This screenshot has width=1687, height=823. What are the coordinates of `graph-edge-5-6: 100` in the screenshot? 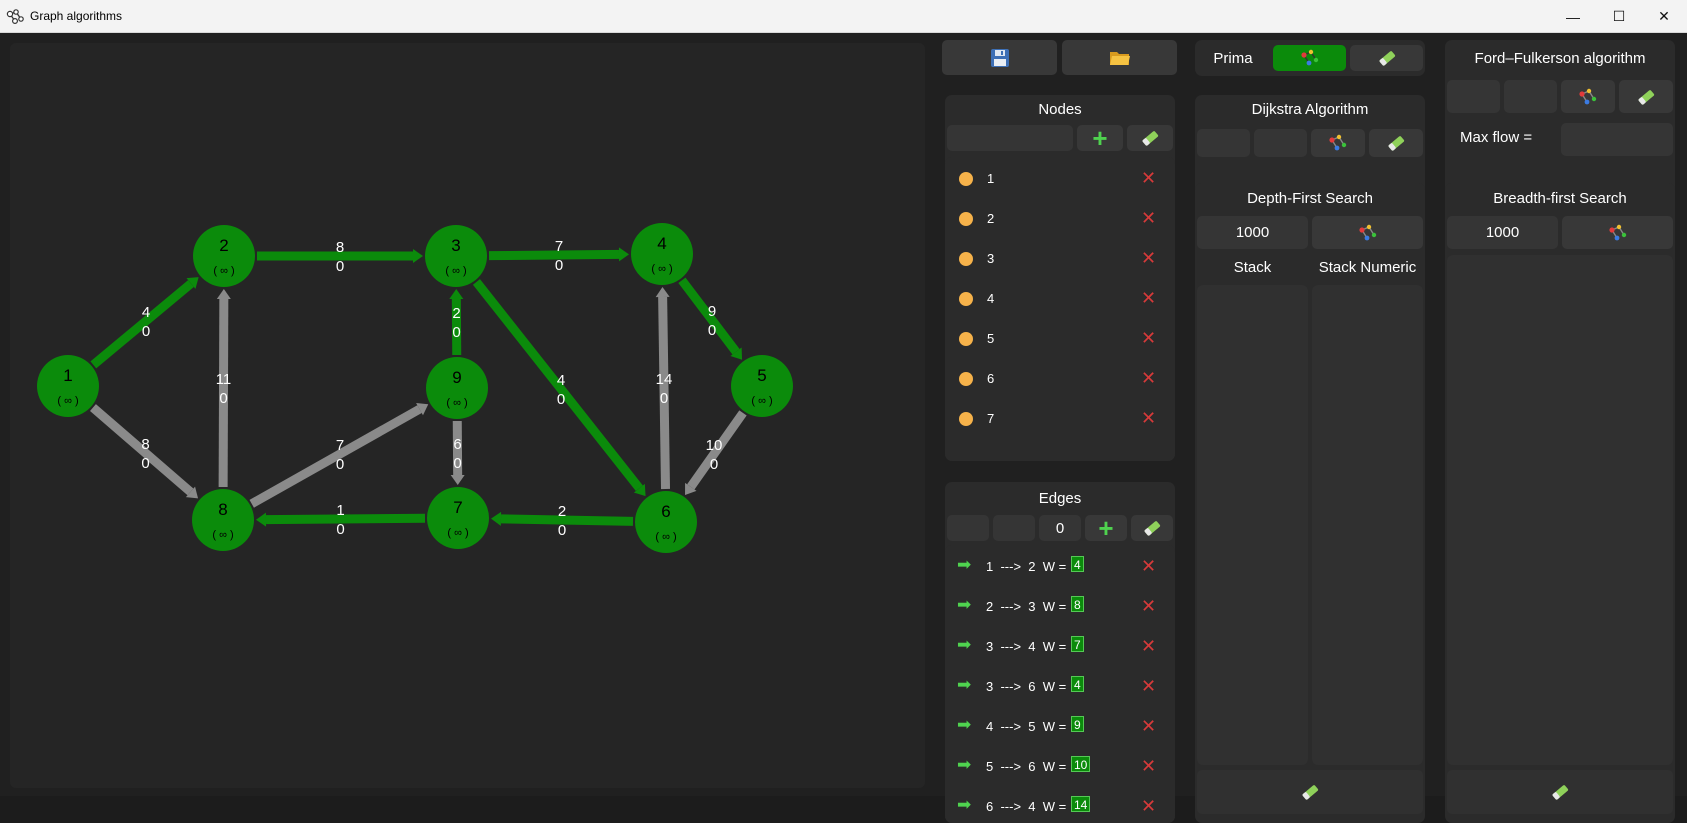 It's located at (714, 454).